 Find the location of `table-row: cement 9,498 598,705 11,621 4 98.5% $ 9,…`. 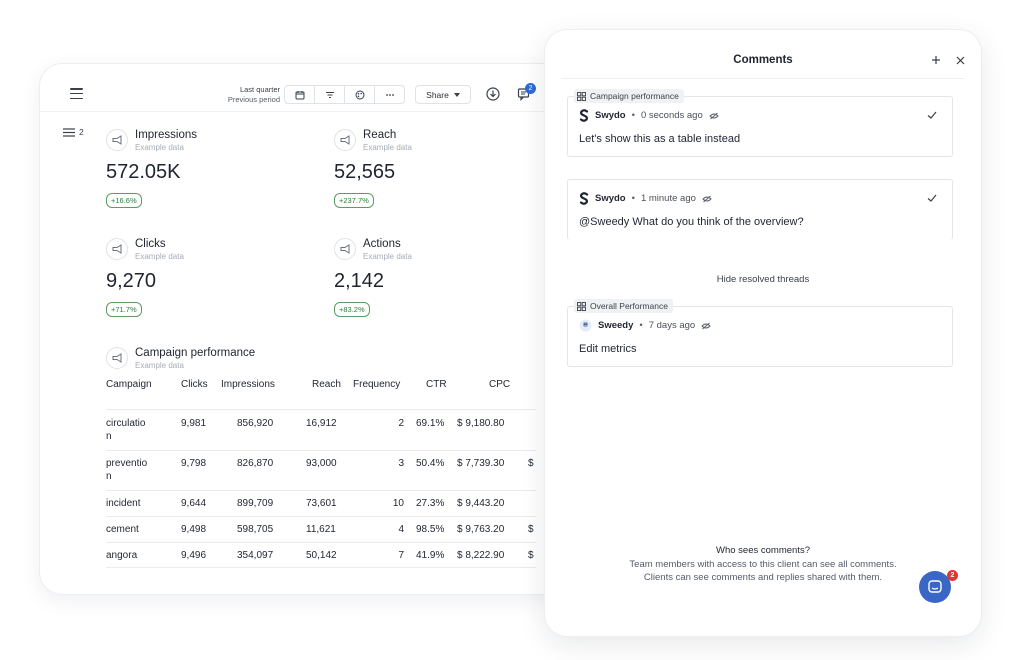

table-row: cement 9,498 598,705 11,621 4 98.5% $ 9,… is located at coordinates (321, 529).